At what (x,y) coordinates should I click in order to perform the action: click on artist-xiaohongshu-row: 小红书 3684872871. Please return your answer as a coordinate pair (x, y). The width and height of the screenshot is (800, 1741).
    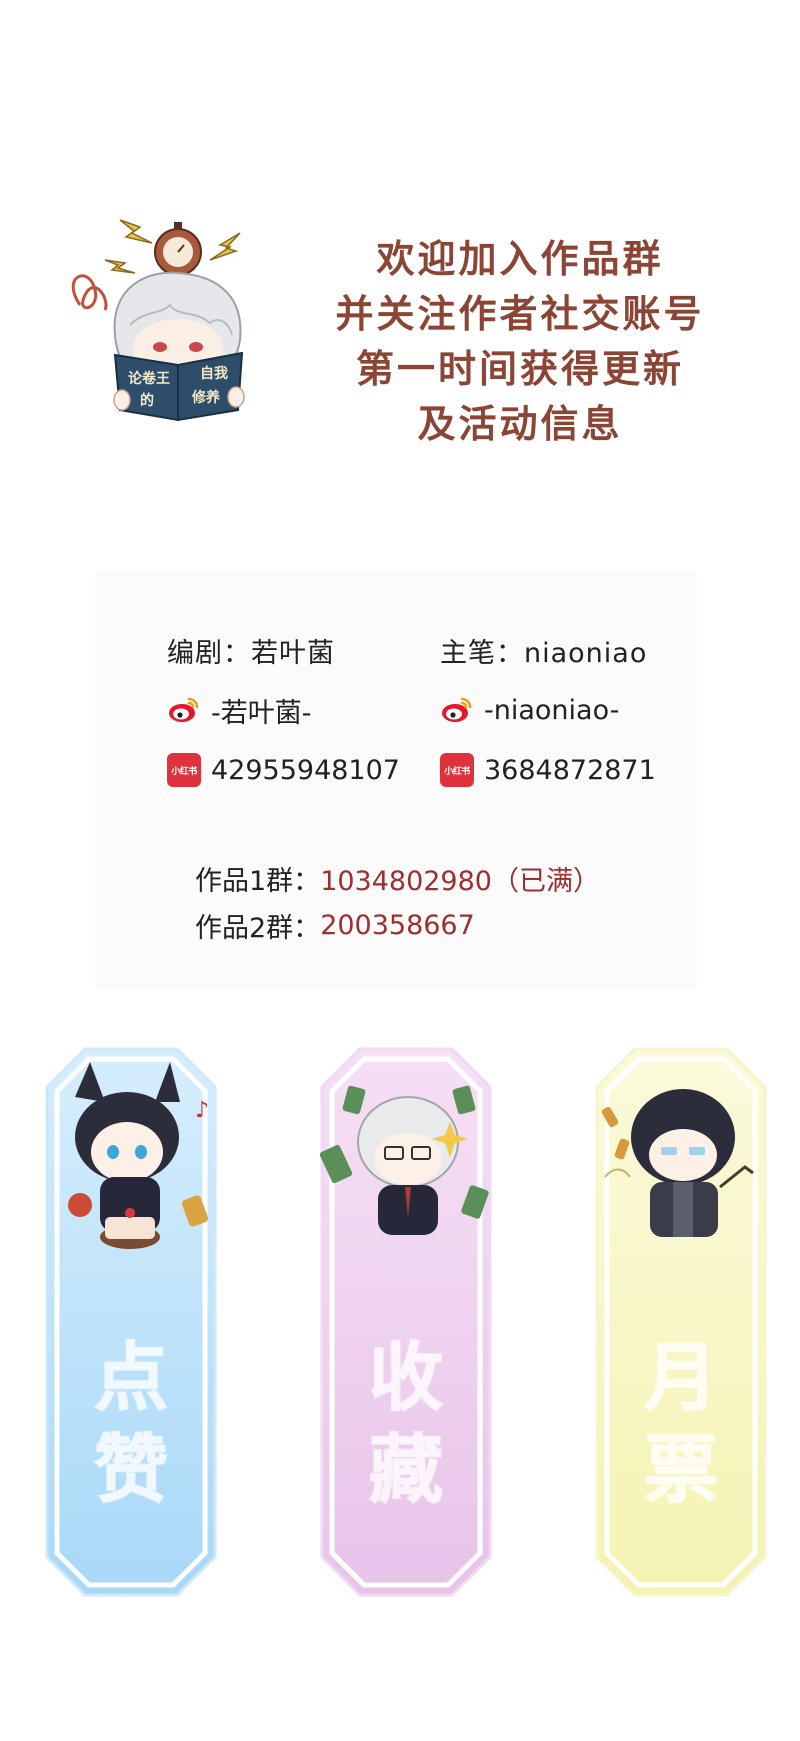
    Looking at the image, I should click on (560, 770).